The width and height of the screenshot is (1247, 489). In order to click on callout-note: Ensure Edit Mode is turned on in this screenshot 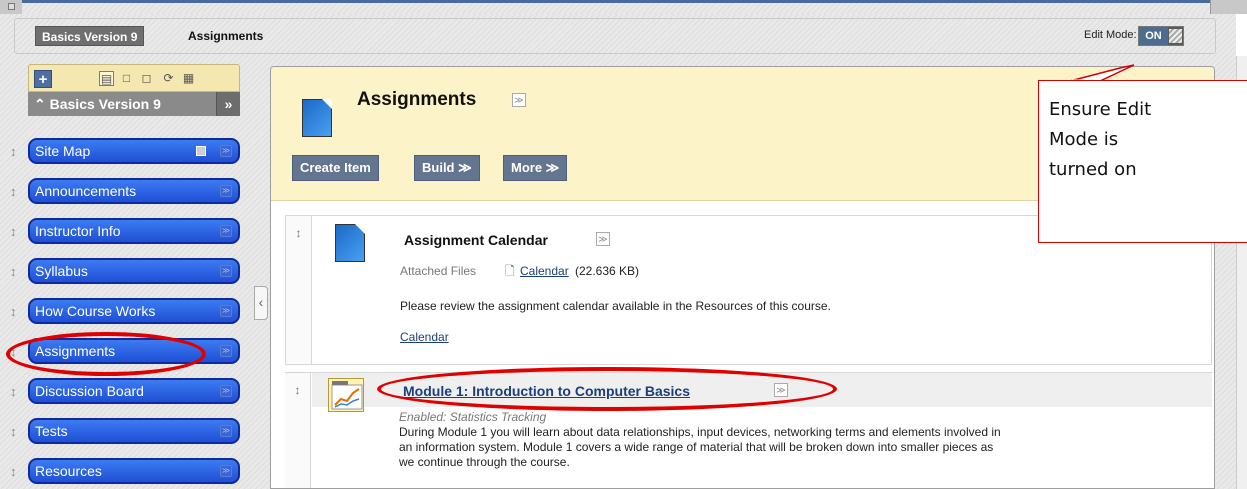, I will do `click(1142, 161)`.